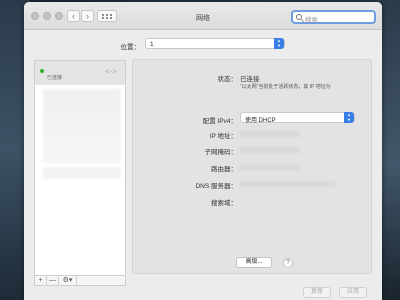  What do you see at coordinates (152, 44) in the screenshot?
I see `location-value: 1` at bounding box center [152, 44].